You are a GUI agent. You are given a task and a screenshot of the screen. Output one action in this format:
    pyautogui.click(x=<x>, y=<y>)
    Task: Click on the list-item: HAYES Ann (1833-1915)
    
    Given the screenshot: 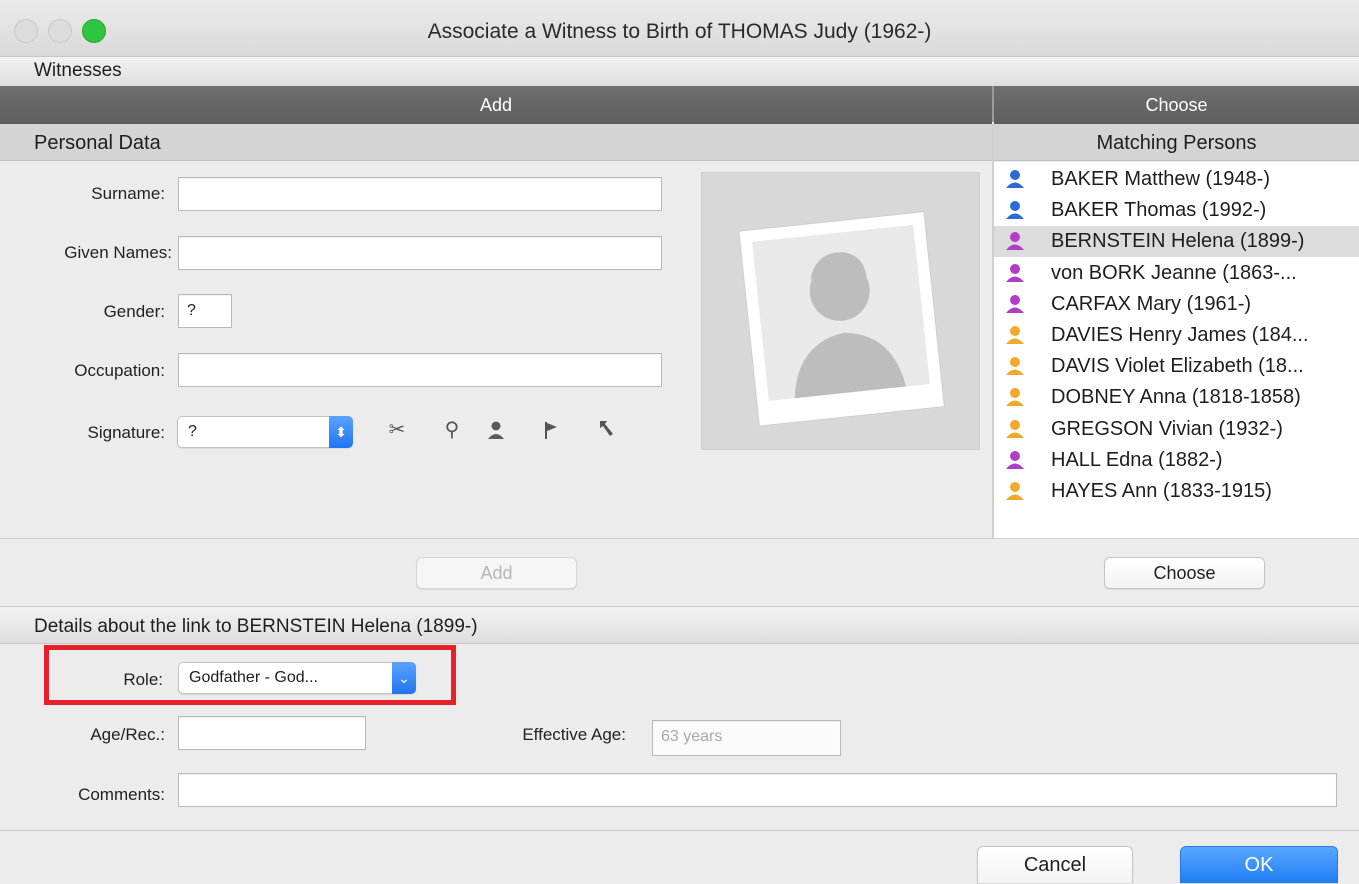 What is the action you would take?
    pyautogui.click(x=1176, y=491)
    